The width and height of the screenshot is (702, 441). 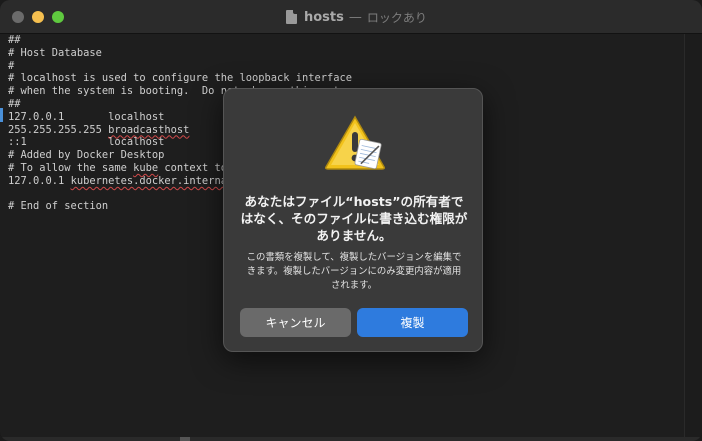 What do you see at coordinates (149, 129) in the screenshot?
I see `spelling-flagged-word: broadcasthost` at bounding box center [149, 129].